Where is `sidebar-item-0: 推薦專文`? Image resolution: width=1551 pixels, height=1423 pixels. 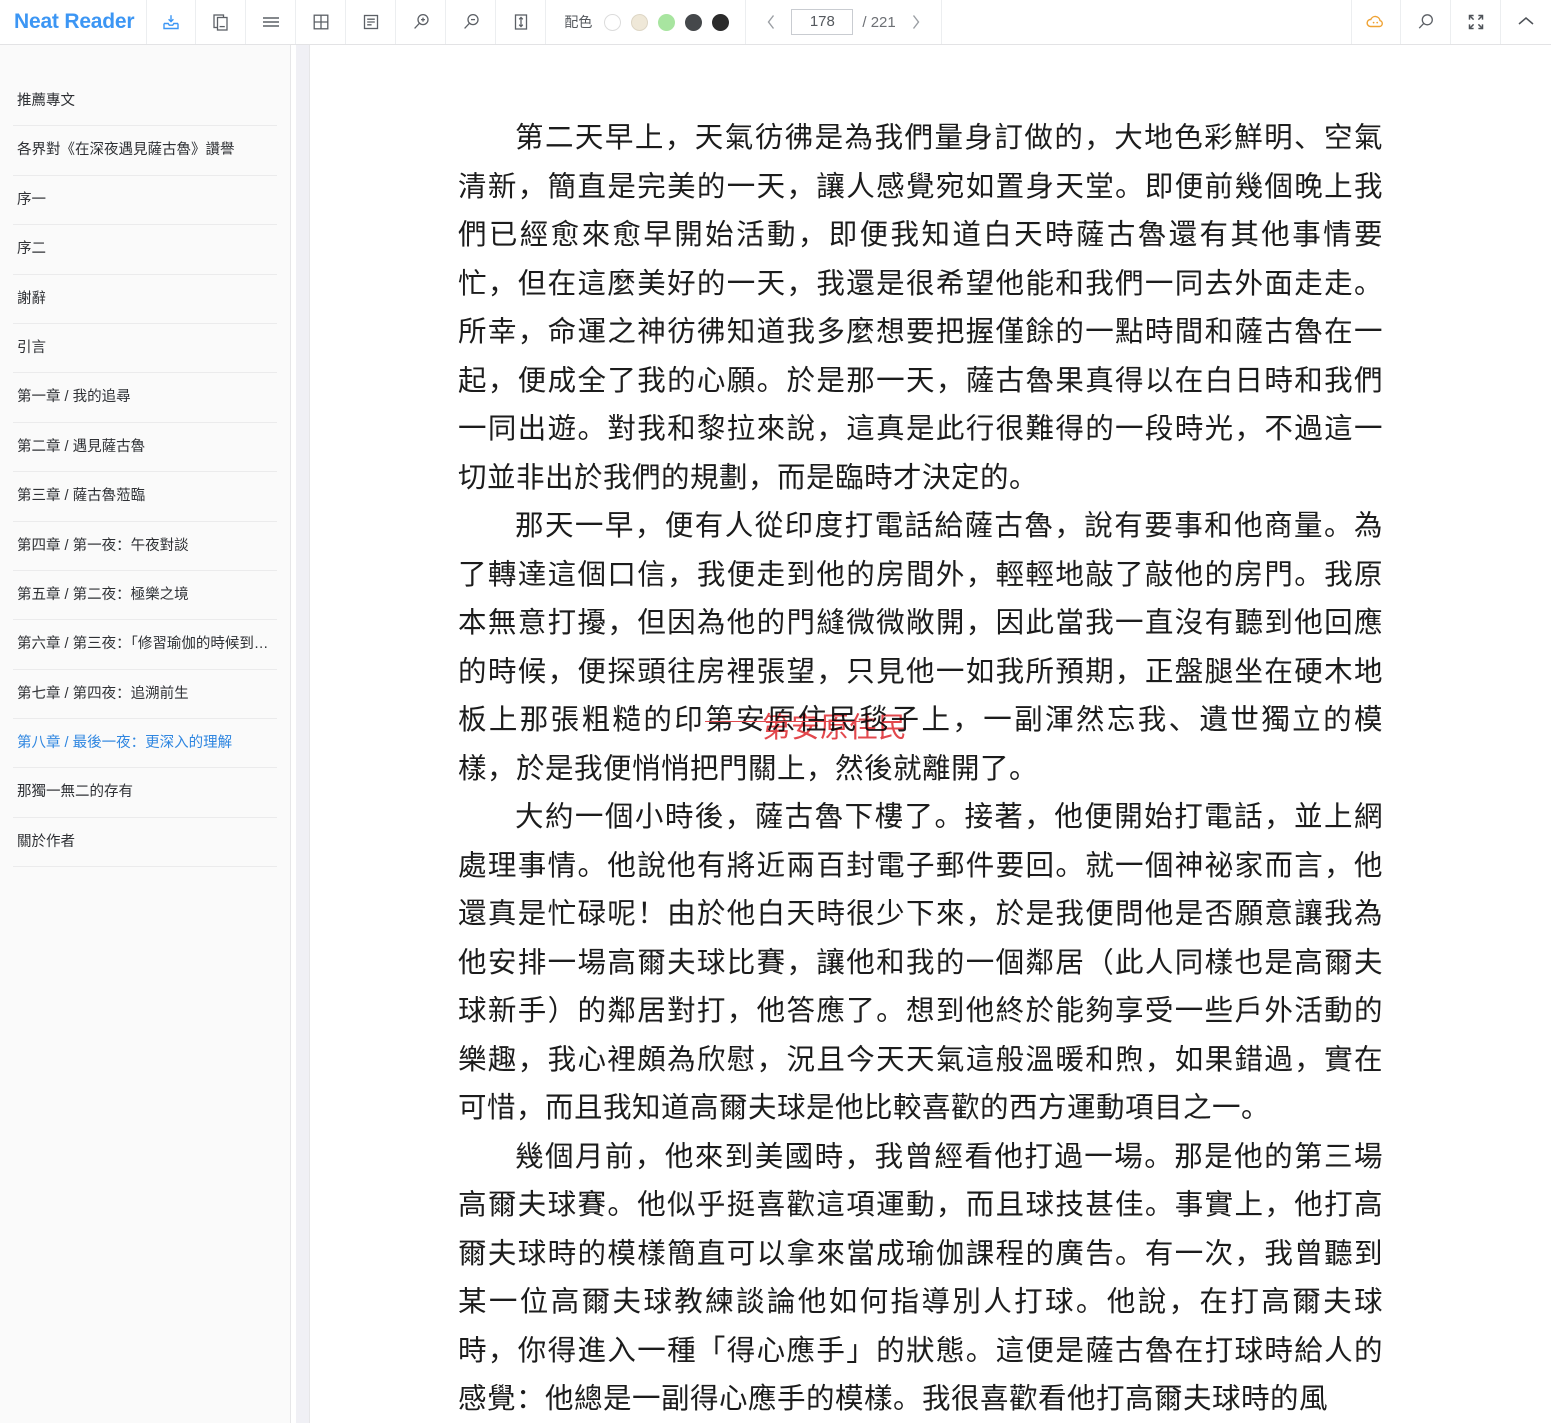 sidebar-item-0: 推薦專文 is located at coordinates (145, 102).